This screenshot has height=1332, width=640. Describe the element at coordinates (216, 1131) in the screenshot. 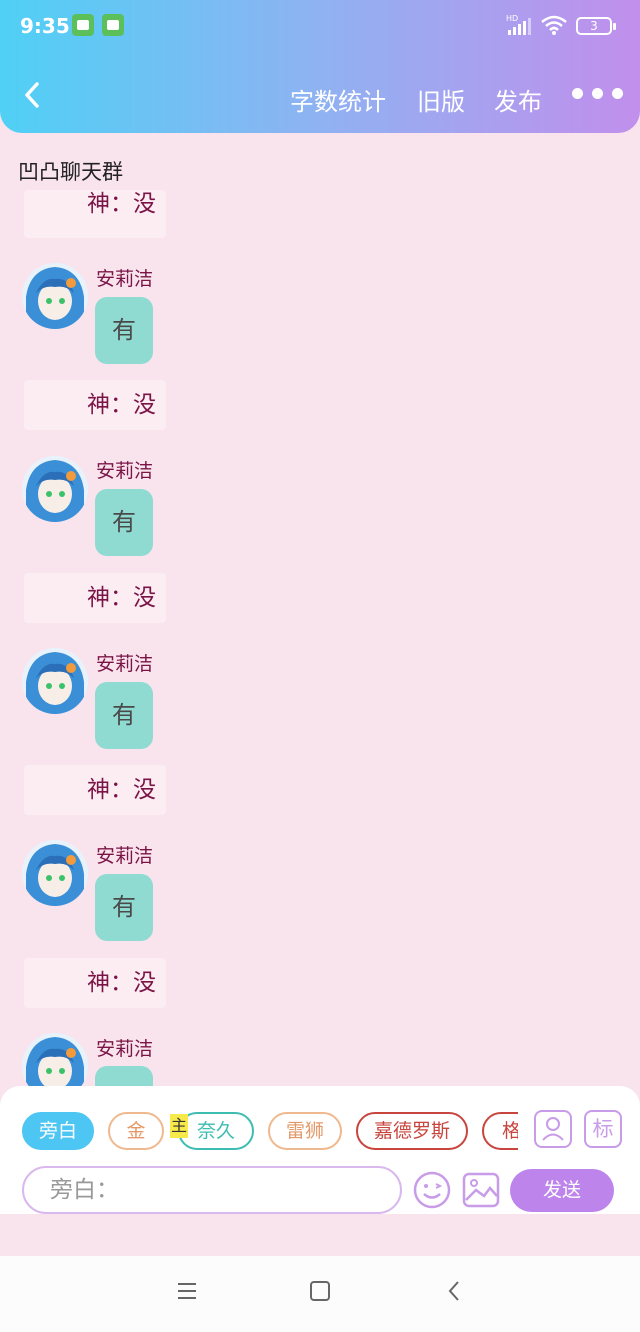

I see `role-chip: 奈久` at that location.